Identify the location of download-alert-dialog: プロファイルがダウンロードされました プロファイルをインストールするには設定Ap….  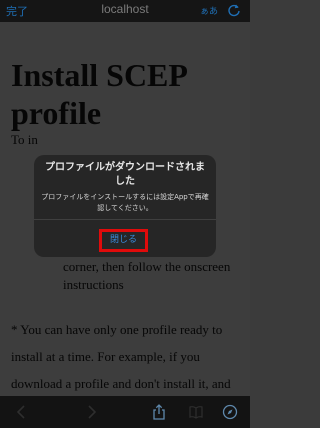
(125, 206).